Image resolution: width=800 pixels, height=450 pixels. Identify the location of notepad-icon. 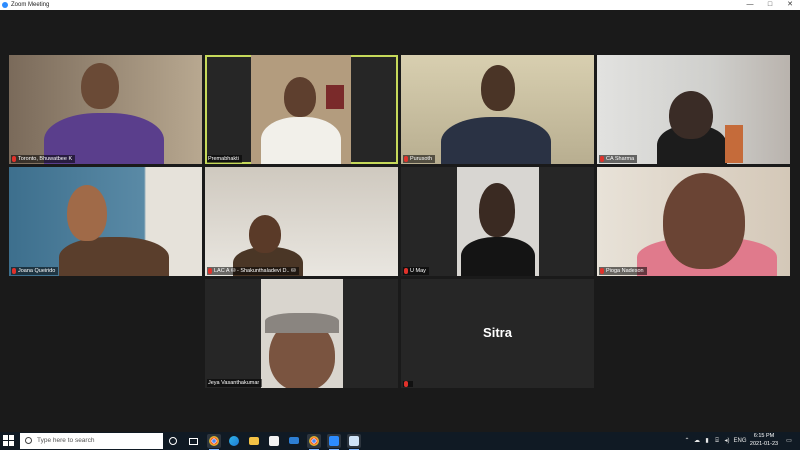
(354, 442).